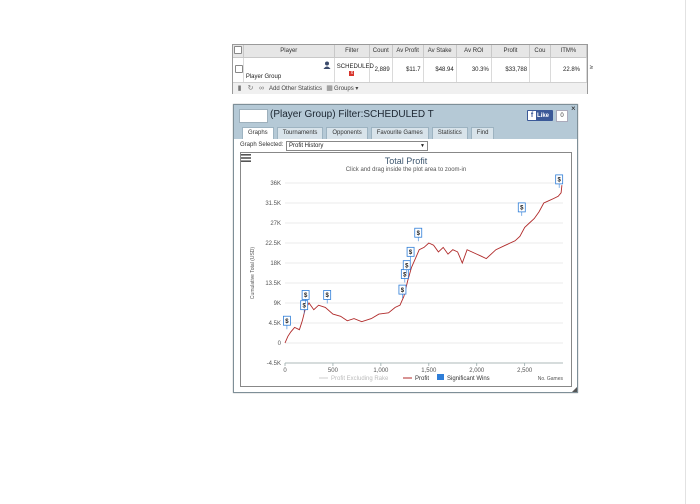  Describe the element at coordinates (295, 89) in the screenshot. I see `add-other-statistics-button: Add Other Statistics` at that location.